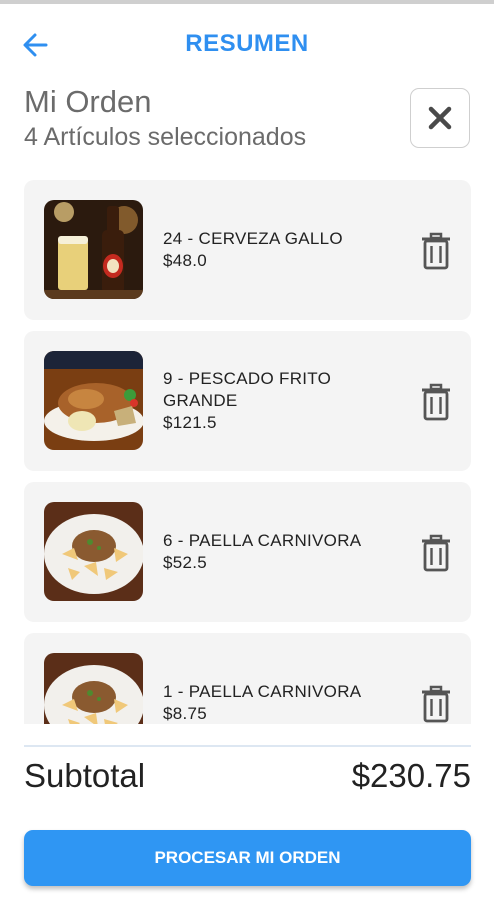 Image resolution: width=494 pixels, height=900 pixels. I want to click on item-details: 6 - PAELLA CARNIVORA $52.5, so click(275, 552).